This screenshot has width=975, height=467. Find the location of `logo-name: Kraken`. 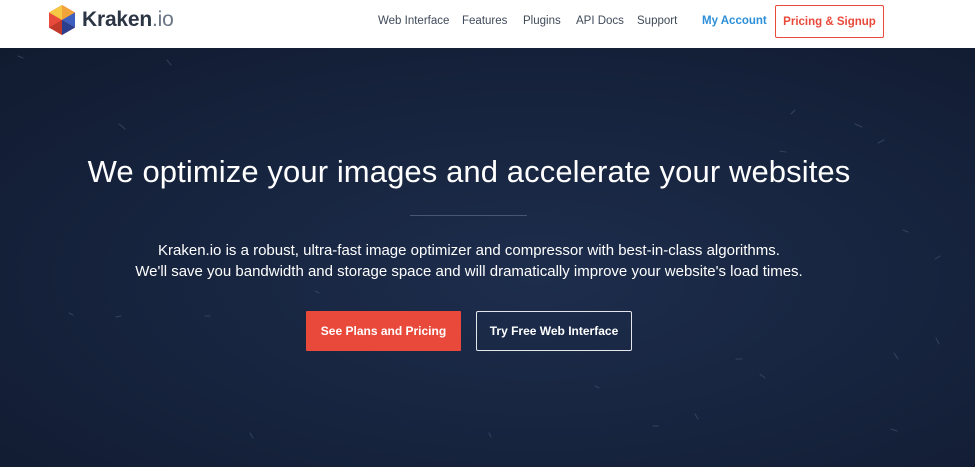

logo-name: Kraken is located at coordinates (117, 19).